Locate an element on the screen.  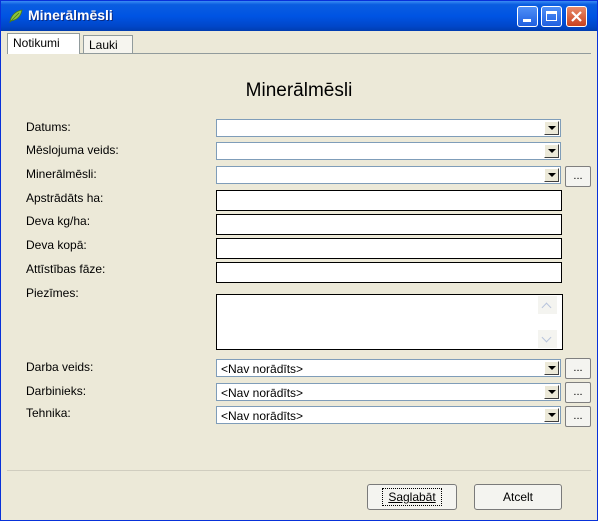
save-button: Saglabāt is located at coordinates (412, 497).